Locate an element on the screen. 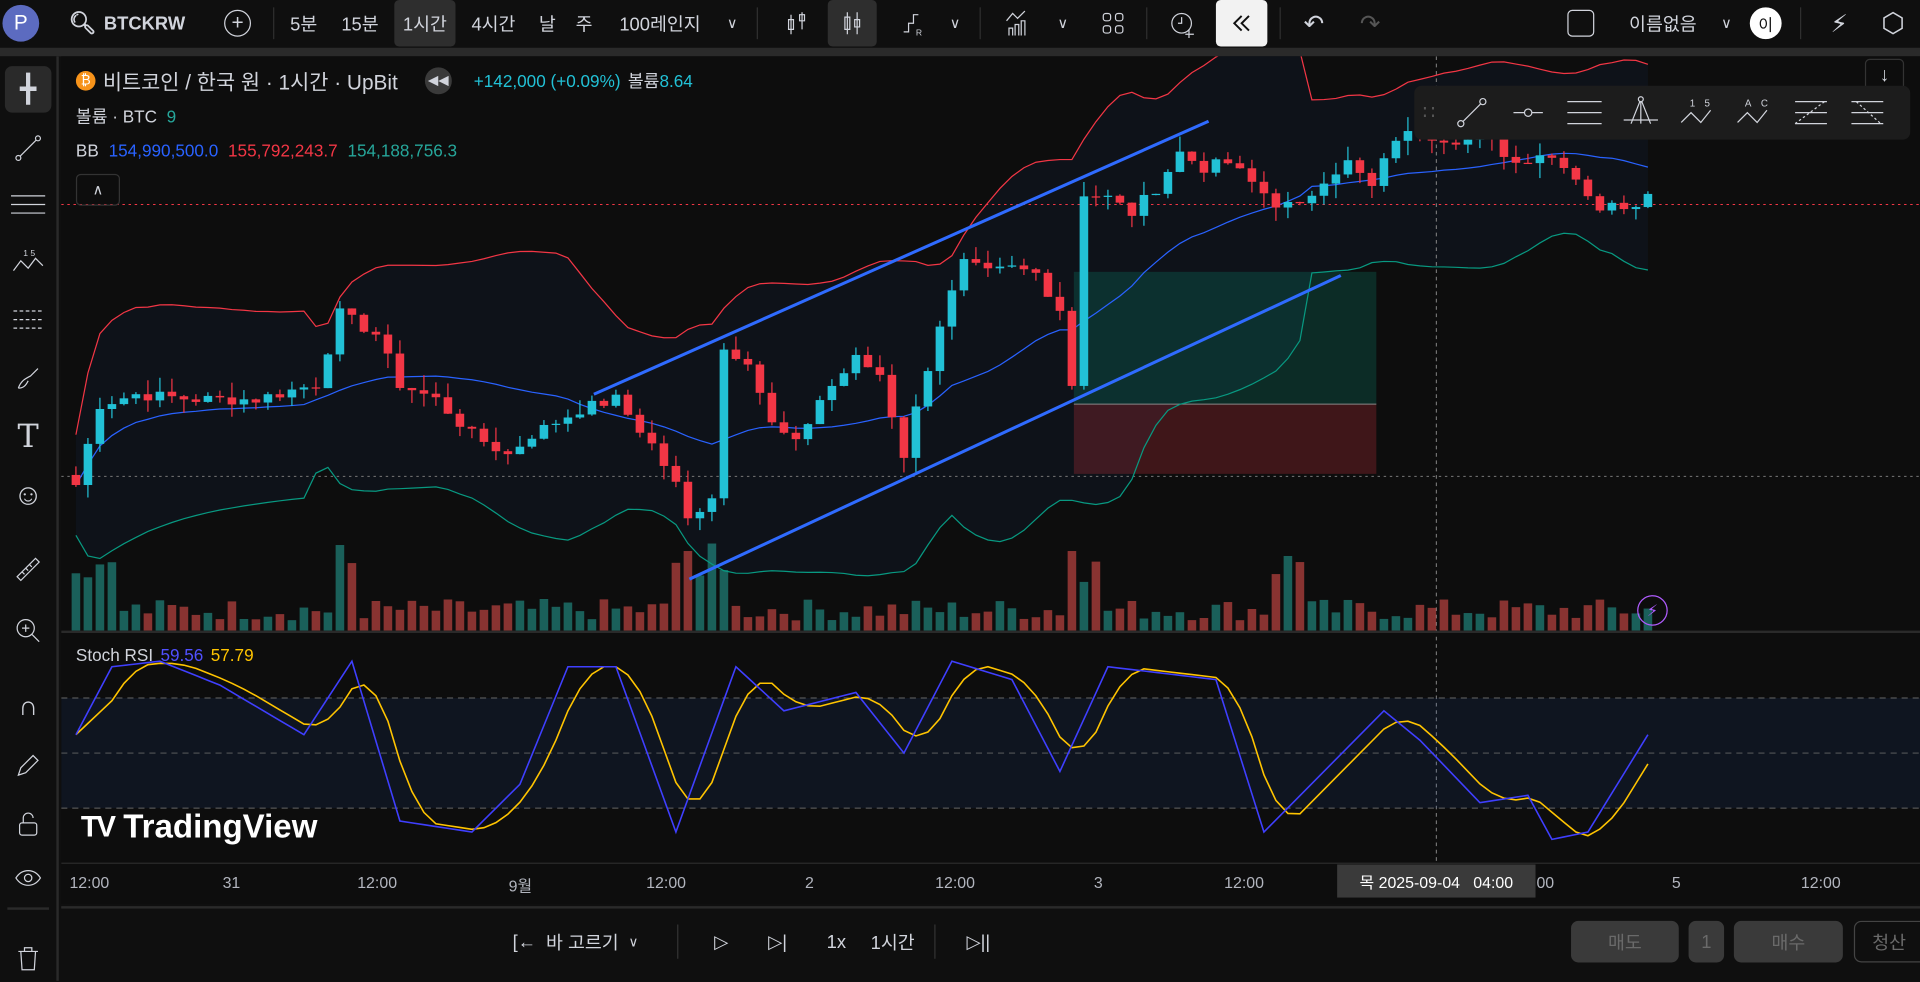 This screenshot has height=982, width=1920. layout-name-button: 이름없음 is located at coordinates (1663, 23).